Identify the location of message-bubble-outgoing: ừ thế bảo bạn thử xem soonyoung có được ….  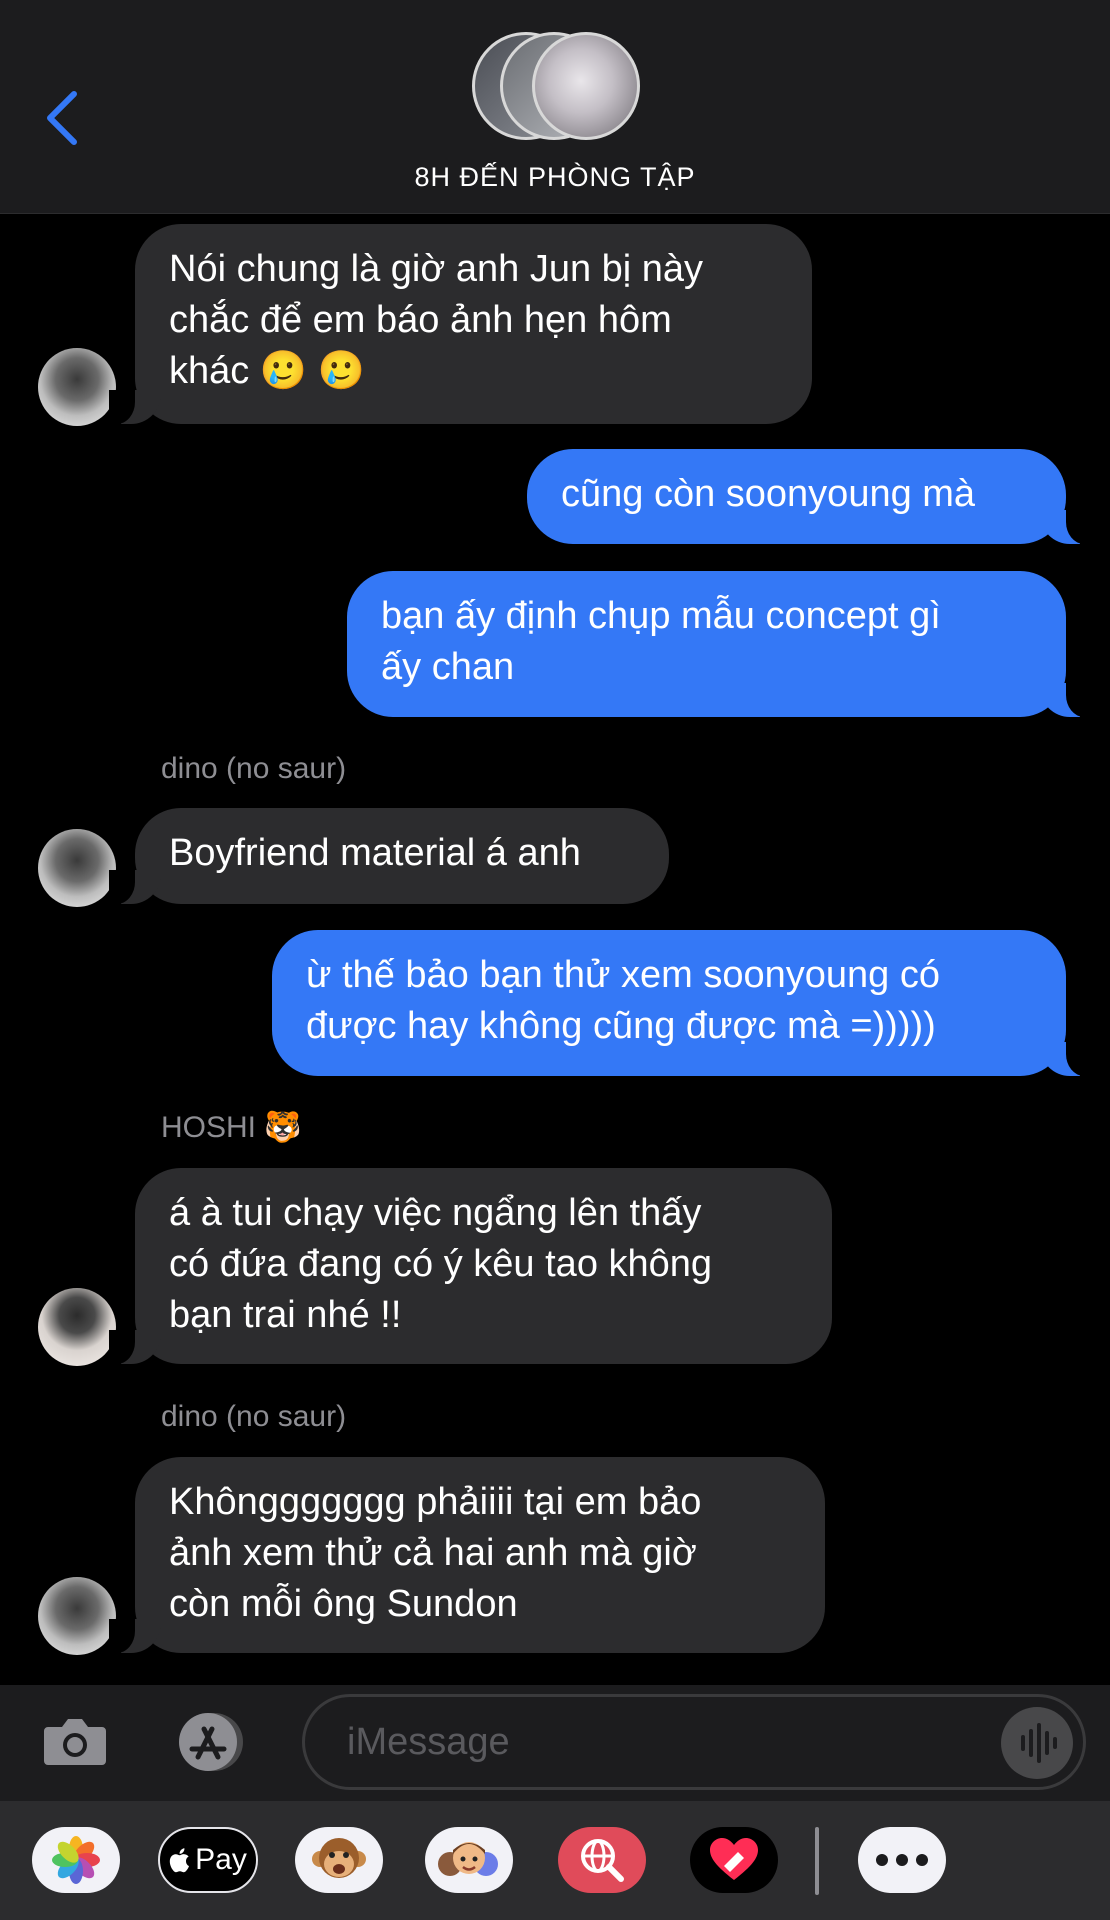
(682, 1003).